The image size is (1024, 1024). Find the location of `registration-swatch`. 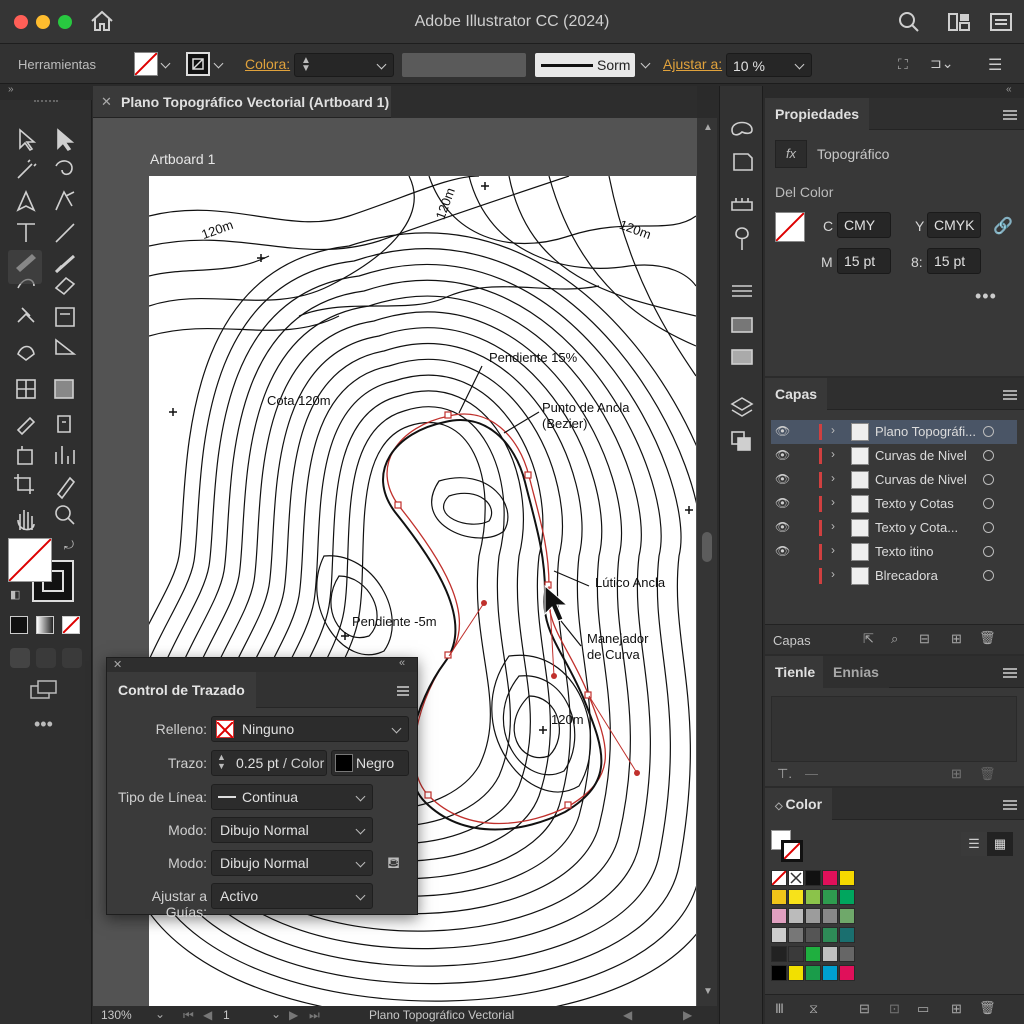

registration-swatch is located at coordinates (796, 878).